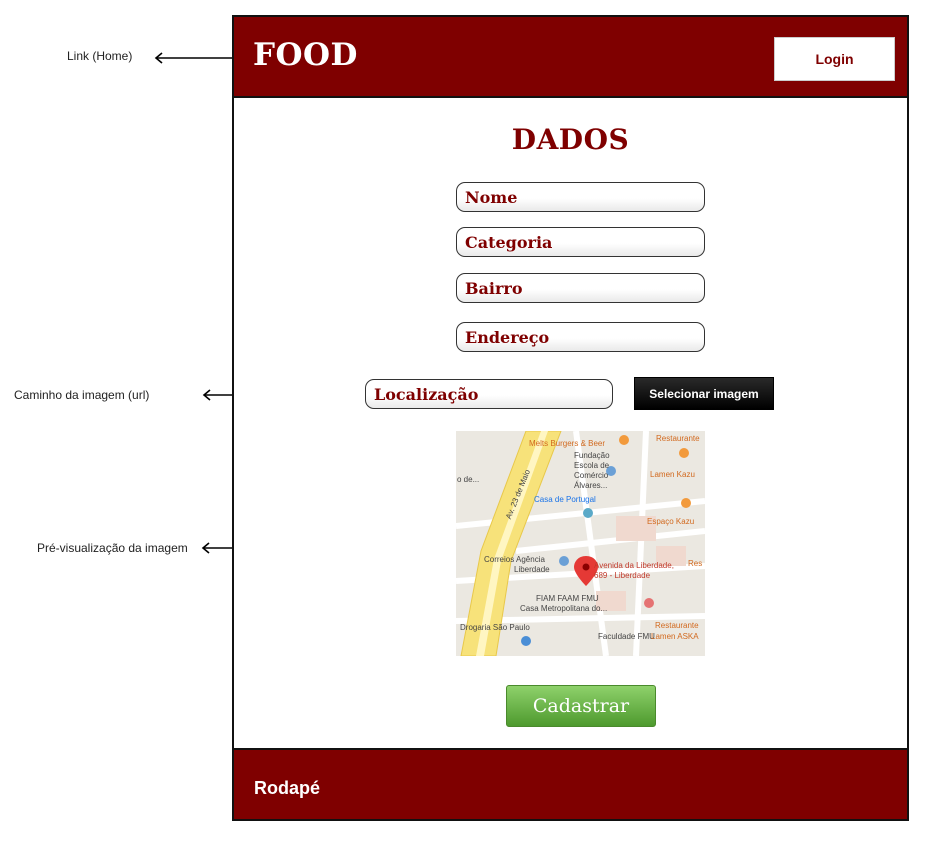 The image size is (930, 844). Describe the element at coordinates (834, 59) in the screenshot. I see `login-button: Login` at that location.